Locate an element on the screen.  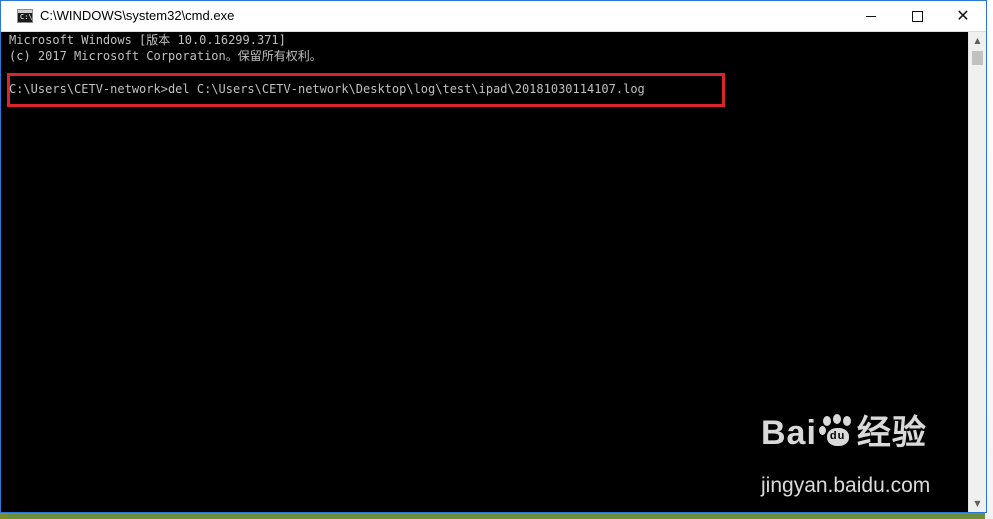
watermark-brand-left: Bai is located at coordinates (789, 433).